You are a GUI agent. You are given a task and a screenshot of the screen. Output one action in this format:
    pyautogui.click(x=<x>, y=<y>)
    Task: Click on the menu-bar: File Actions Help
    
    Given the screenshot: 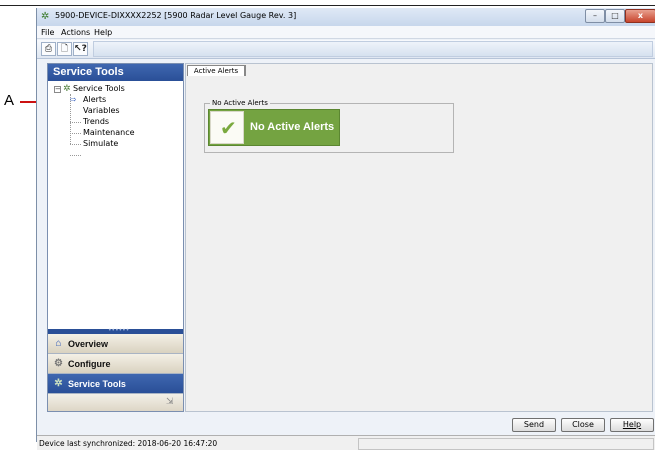 What is the action you would take?
    pyautogui.click(x=346, y=32)
    